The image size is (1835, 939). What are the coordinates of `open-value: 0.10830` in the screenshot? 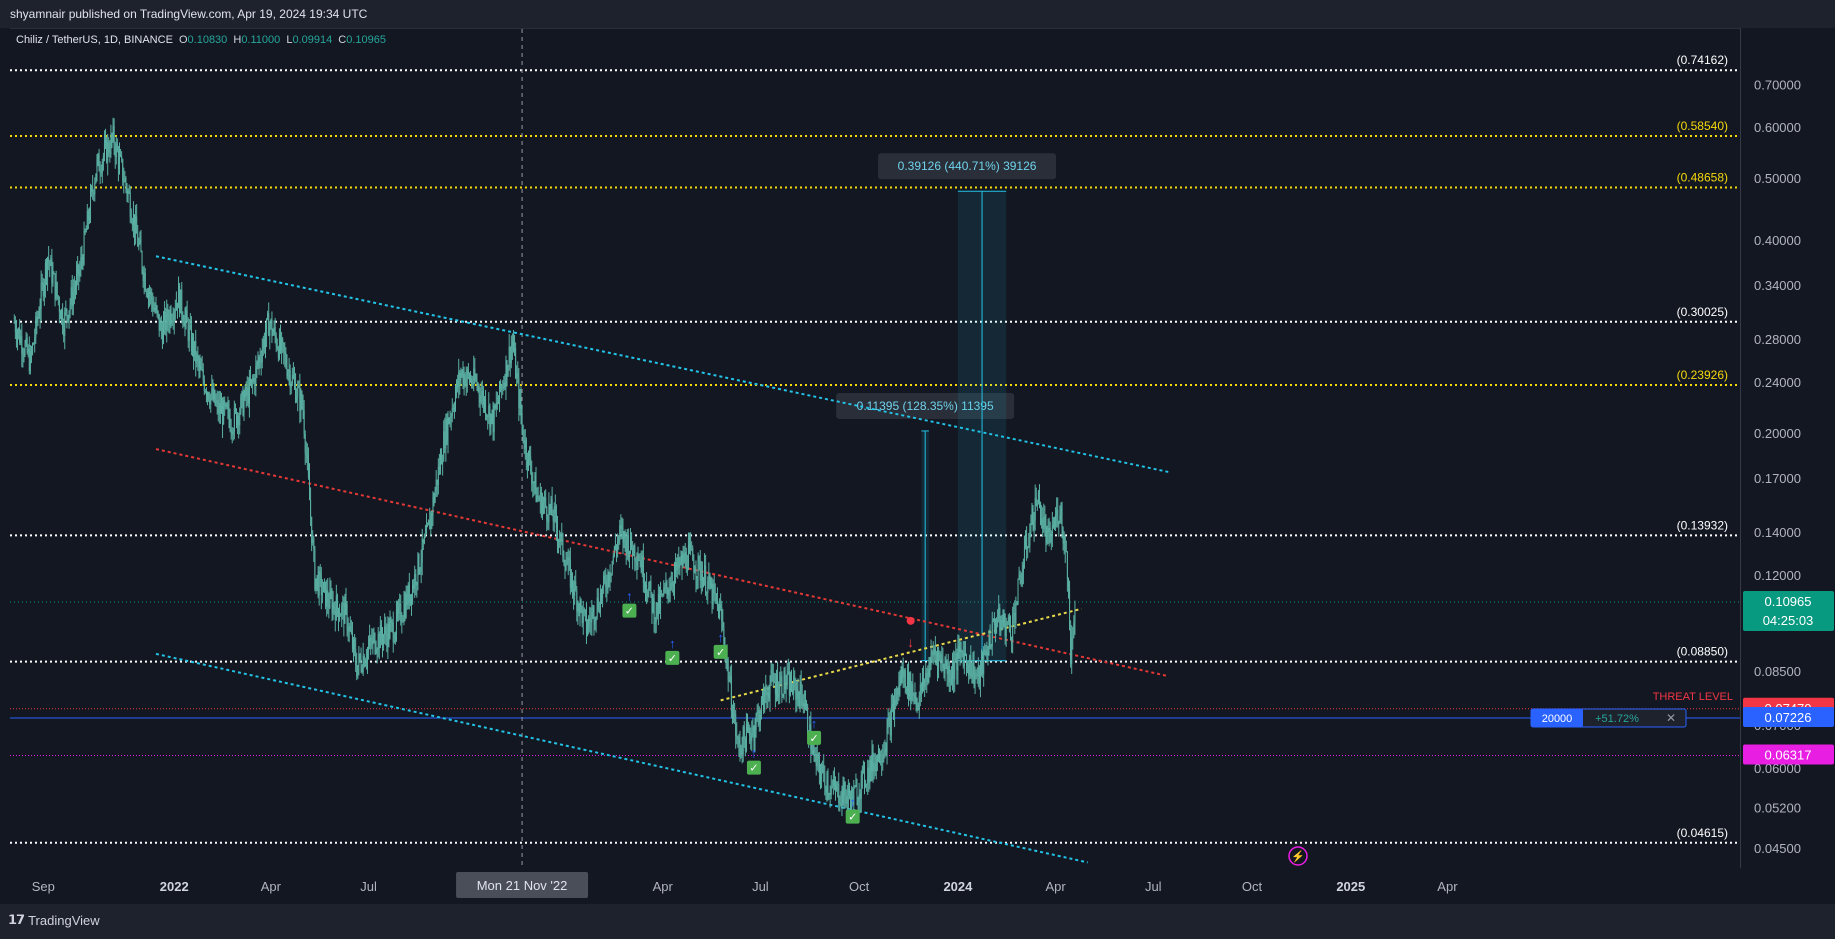 It's located at (207, 40).